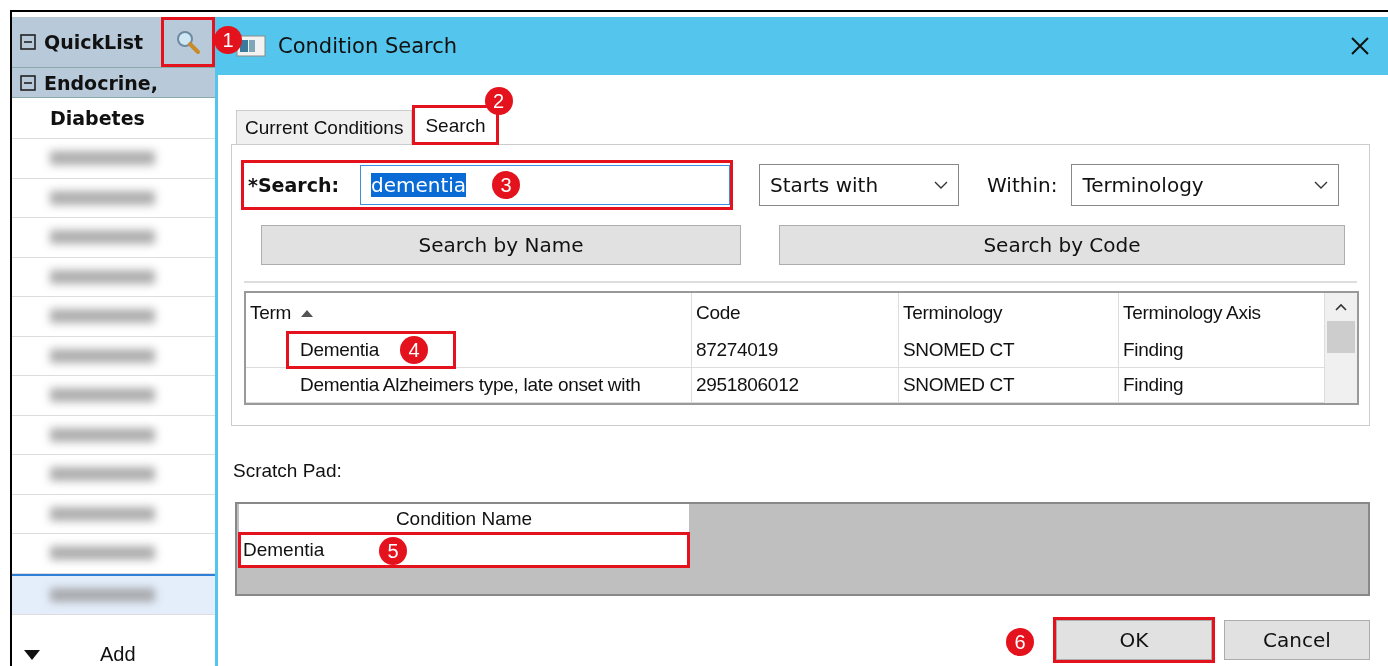 This screenshot has width=1388, height=666. What do you see at coordinates (469, 313) in the screenshot?
I see `column-header: Term` at bounding box center [469, 313].